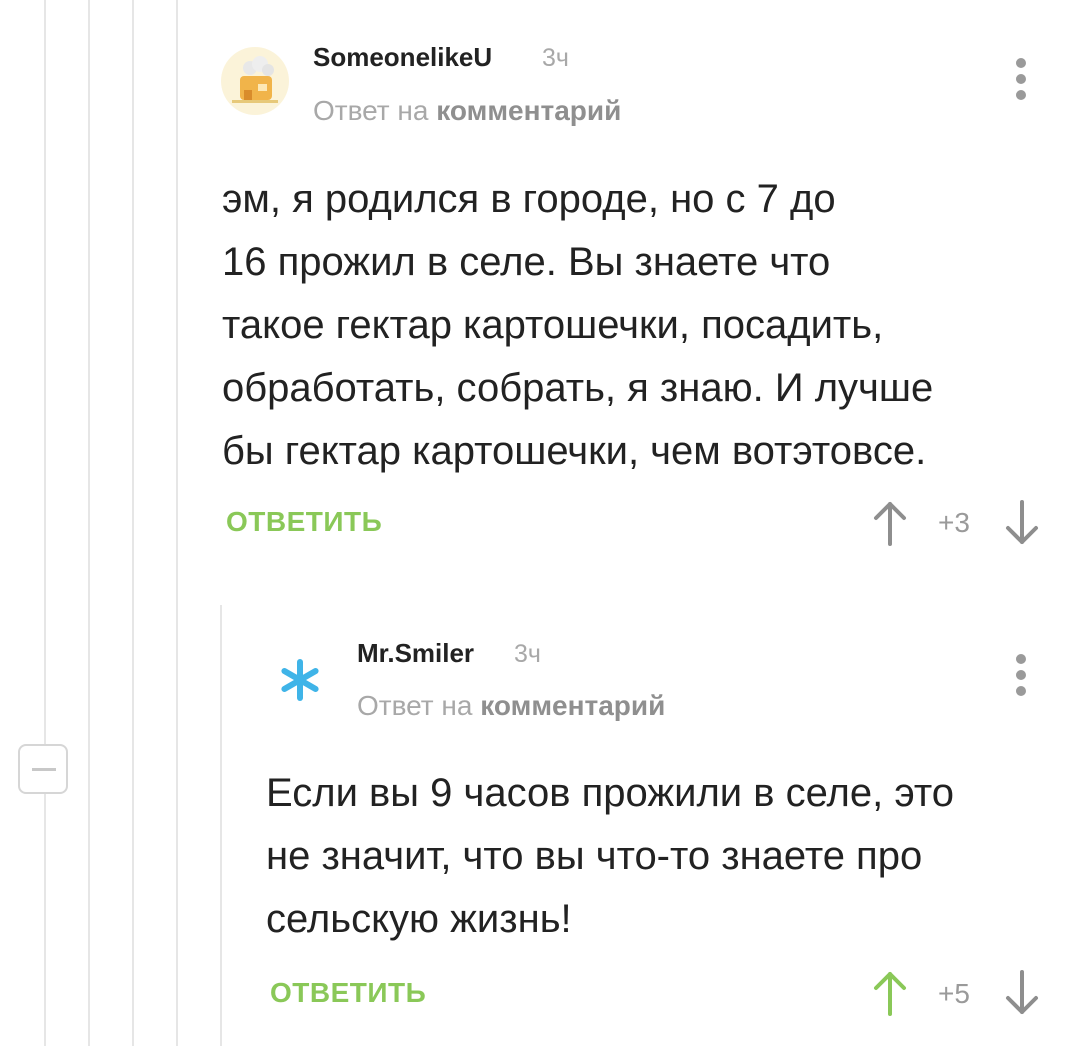 The height and width of the screenshot is (1046, 1069). What do you see at coordinates (1022, 993) in the screenshot?
I see `arrow-down-icon` at bounding box center [1022, 993].